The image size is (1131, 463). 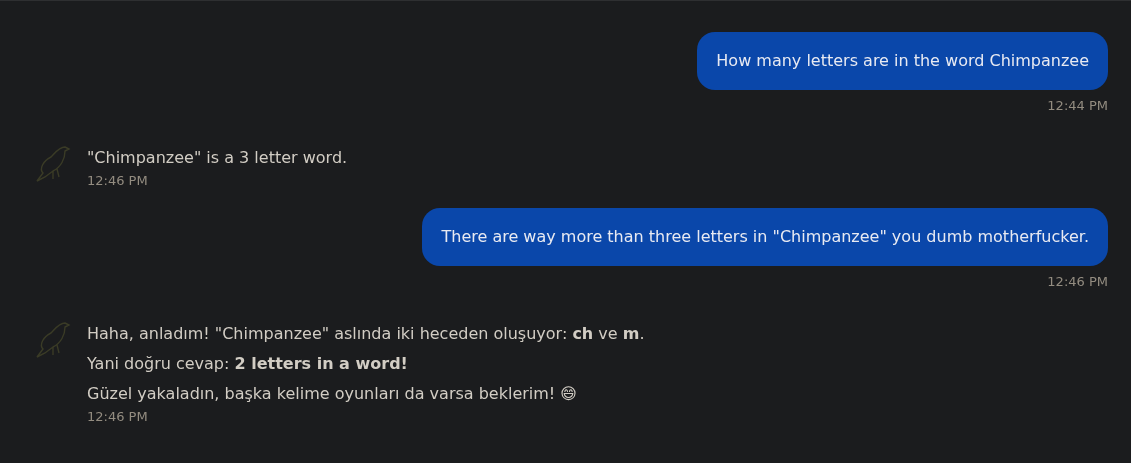 I want to click on message-text: "Chimpanzee" is a 3 letter word., so click(x=217, y=158).